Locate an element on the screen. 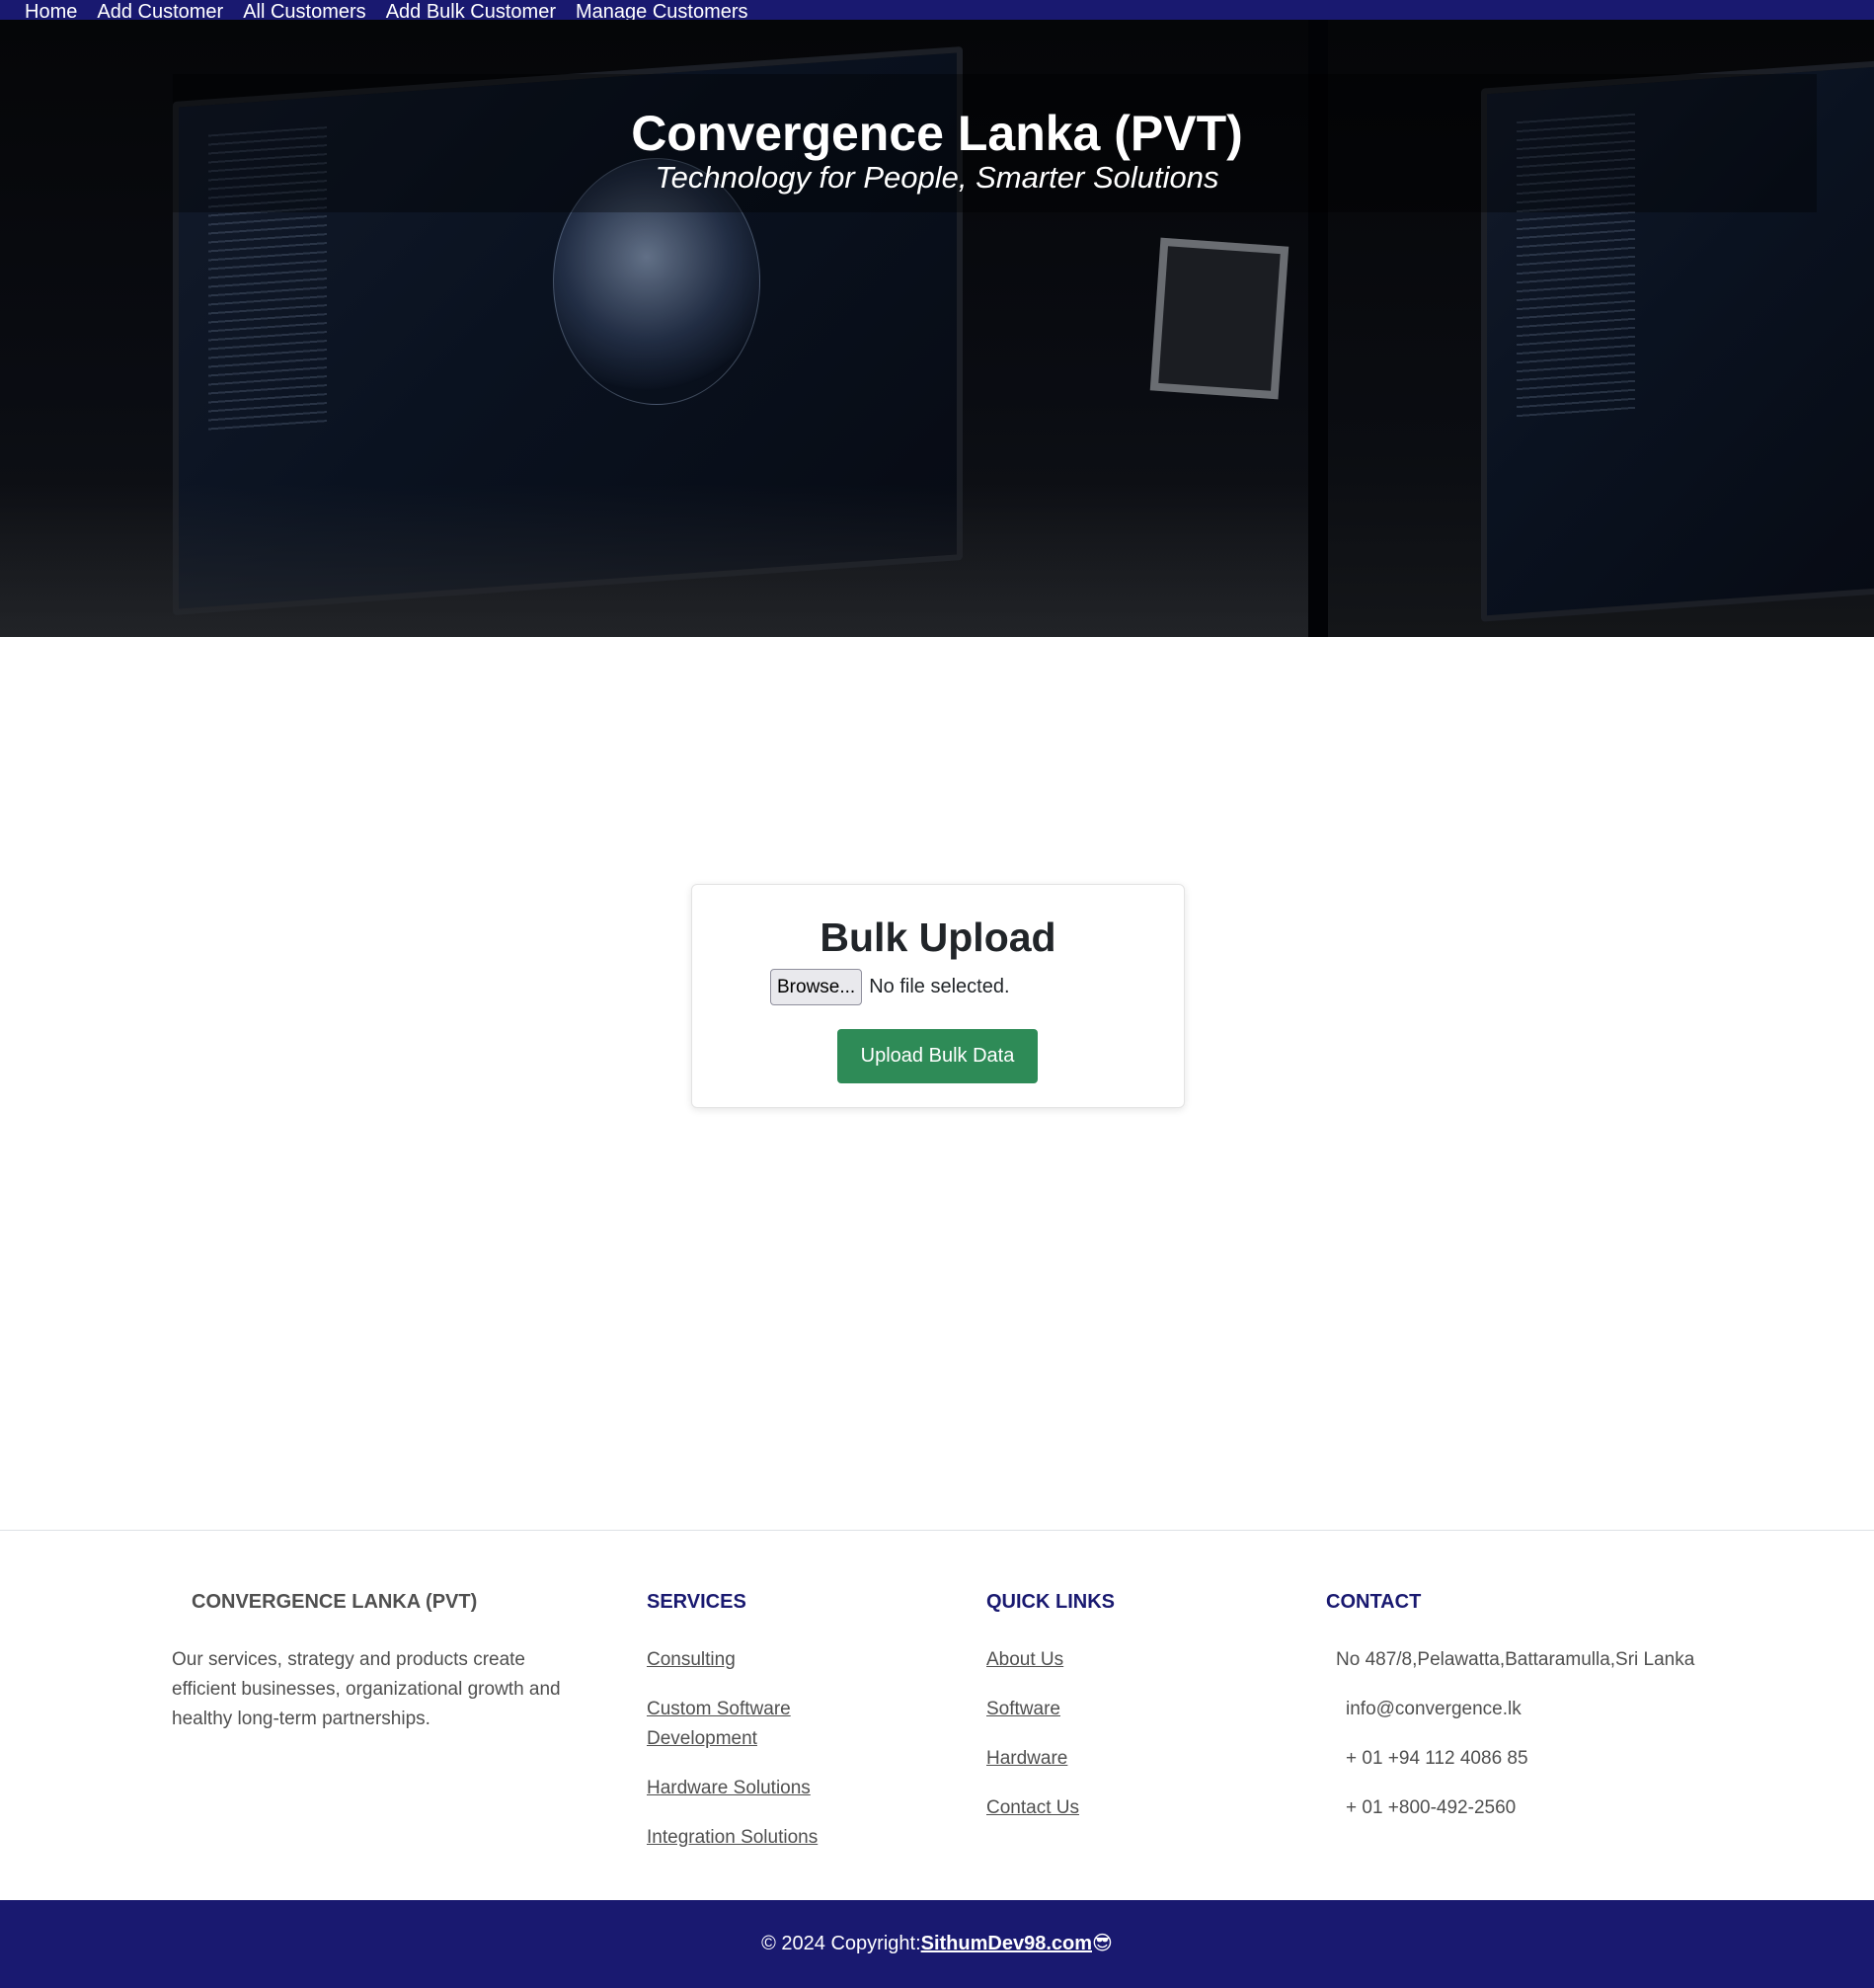 The width and height of the screenshot is (1874, 1988). footer-link-contact-us: Contact Us is located at coordinates (1032, 1808).